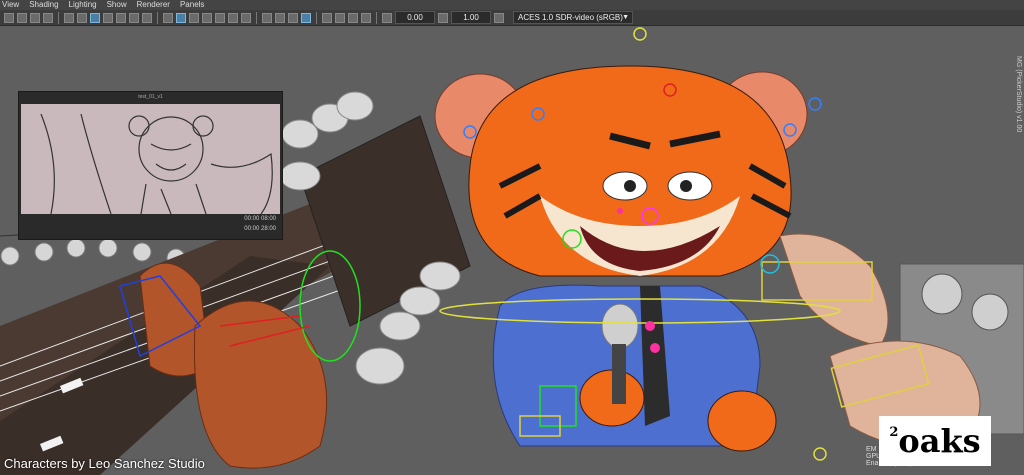 The height and width of the screenshot is (475, 1024). What do you see at coordinates (181, 17) in the screenshot?
I see `smooth-shade-icon` at bounding box center [181, 17].